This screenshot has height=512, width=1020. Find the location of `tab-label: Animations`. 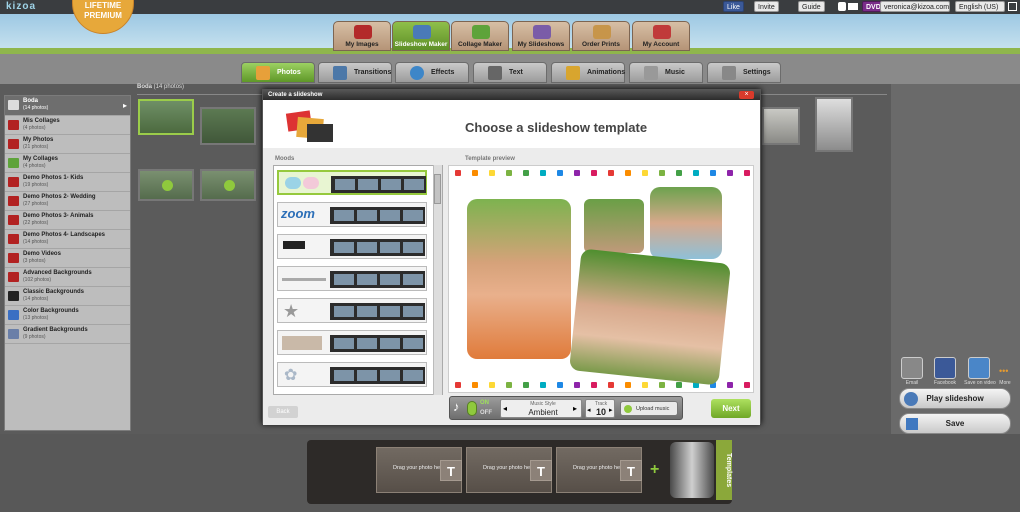

tab-label: Animations is located at coordinates (606, 72).